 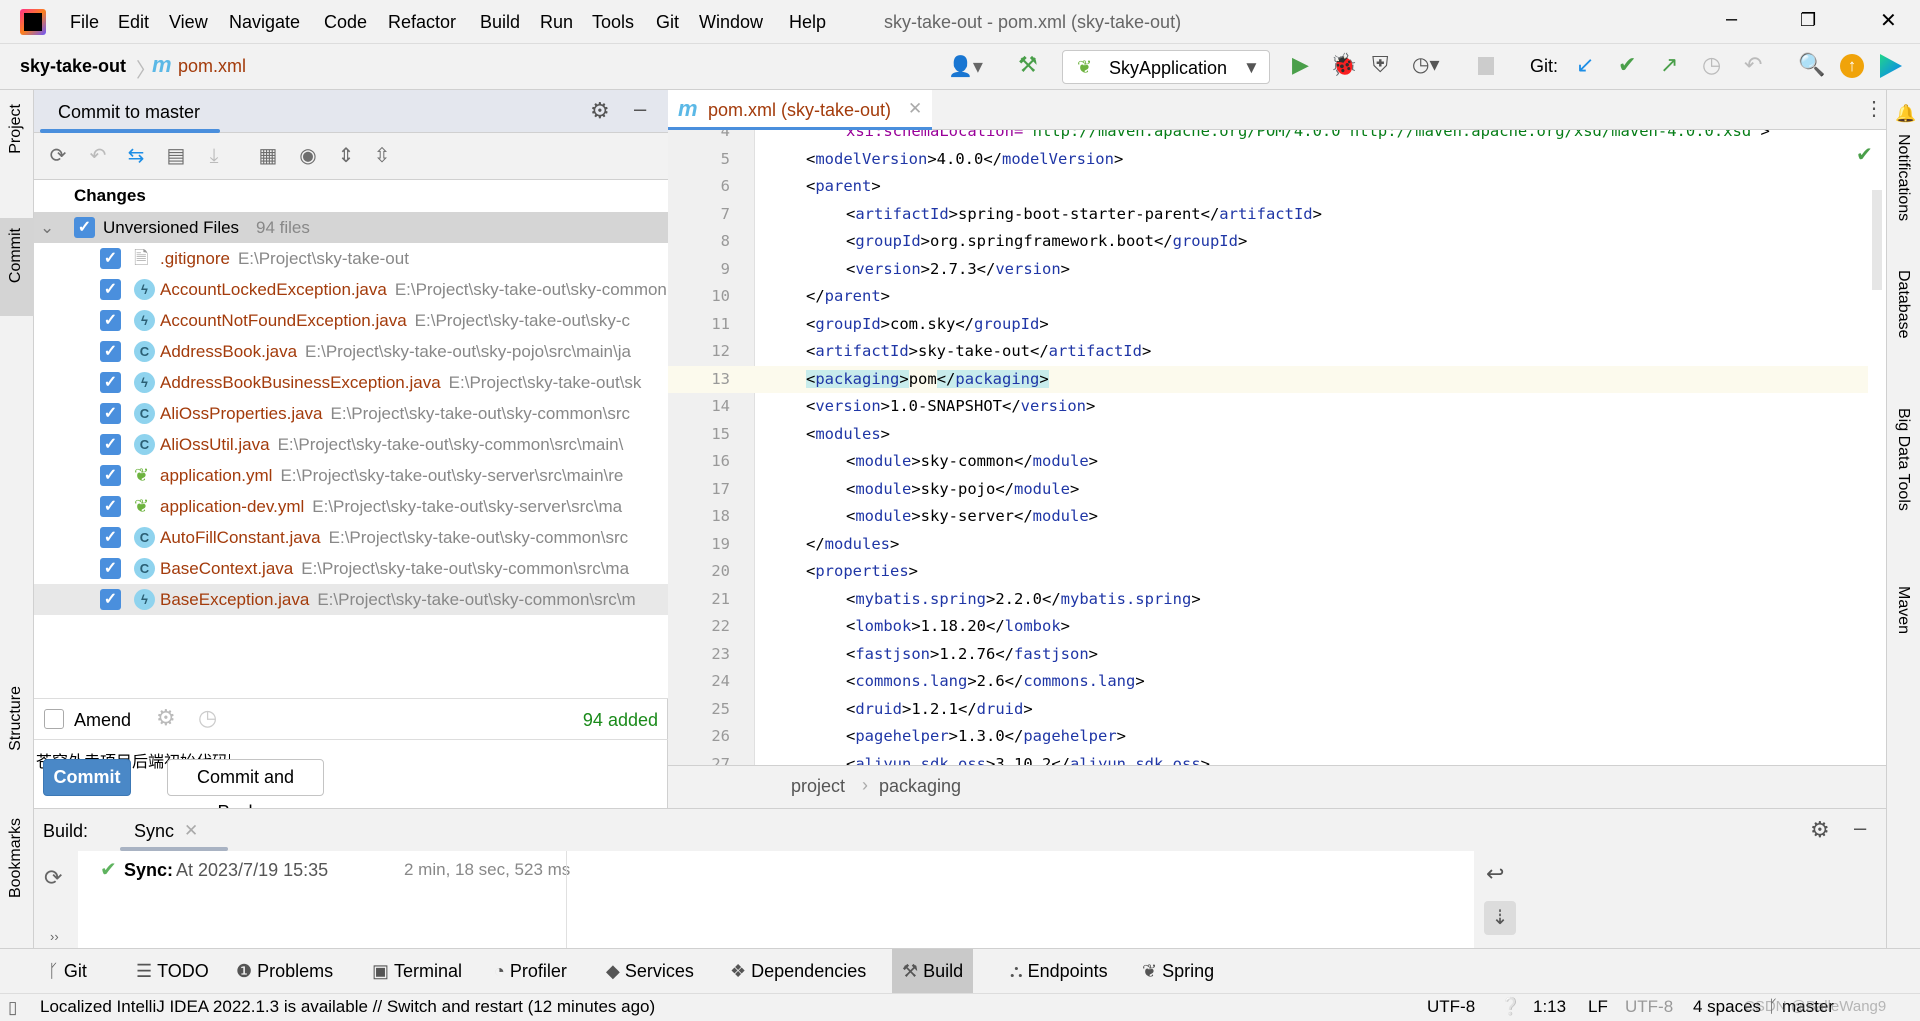 What do you see at coordinates (351, 227) in the screenshot?
I see `unversioned-files-group: ⌄ ✓ Unversioned Files 94 files` at bounding box center [351, 227].